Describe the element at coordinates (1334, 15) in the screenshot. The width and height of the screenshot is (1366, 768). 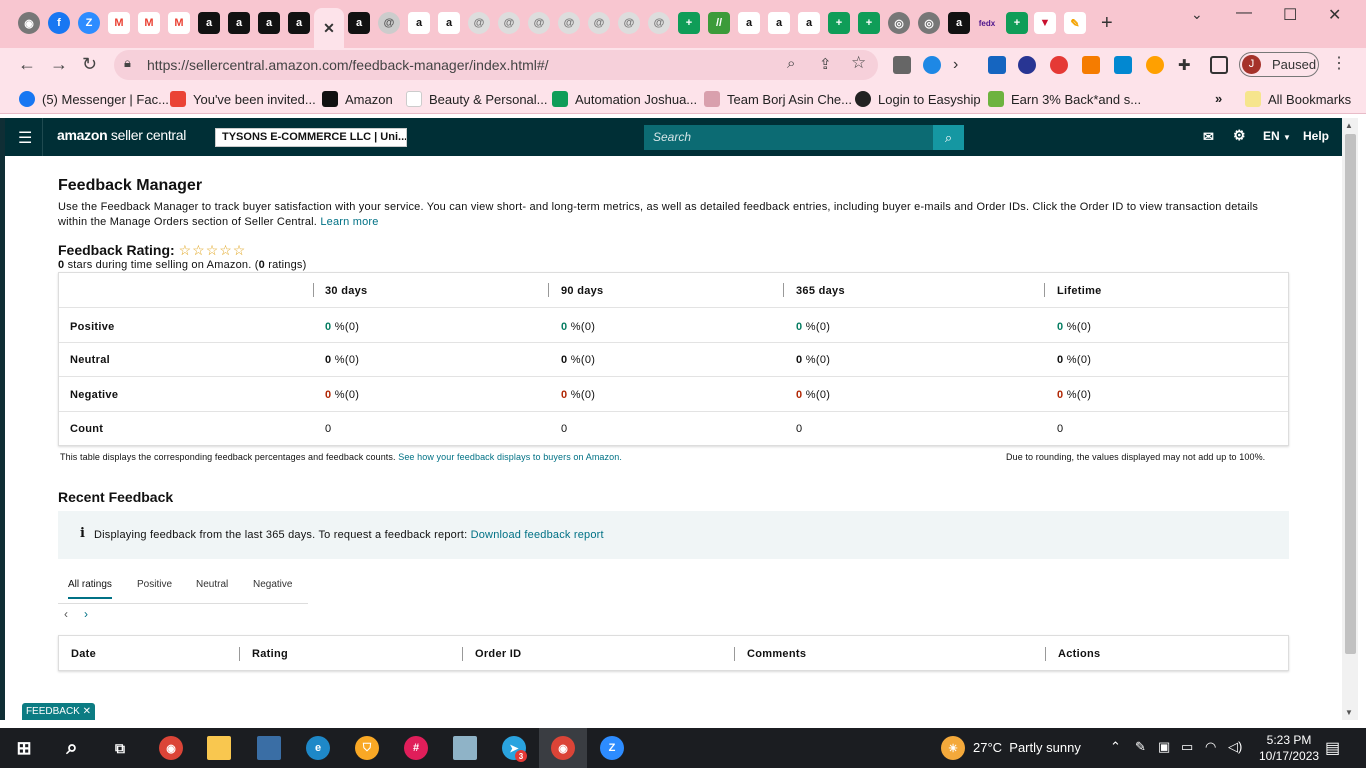
I see `window-close-icon: ✕` at that location.